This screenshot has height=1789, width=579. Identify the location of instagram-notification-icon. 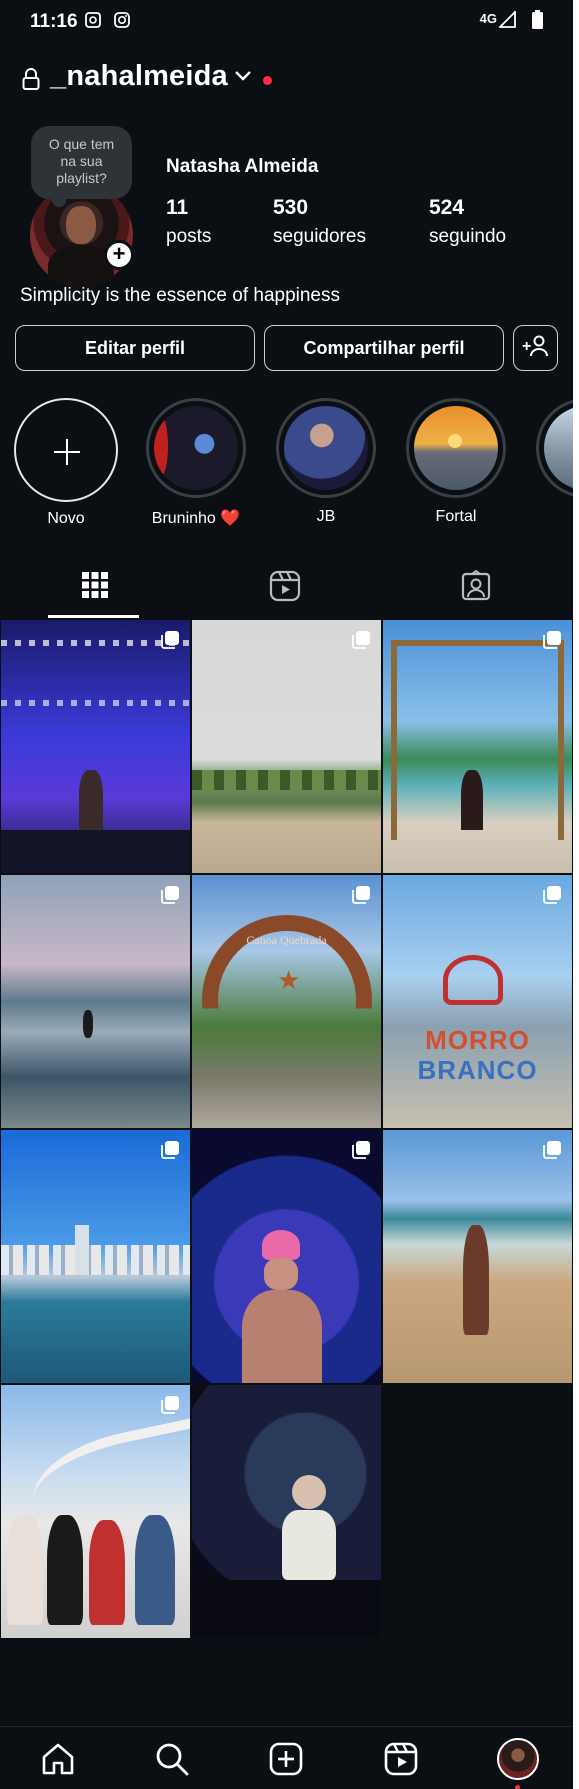
(122, 20).